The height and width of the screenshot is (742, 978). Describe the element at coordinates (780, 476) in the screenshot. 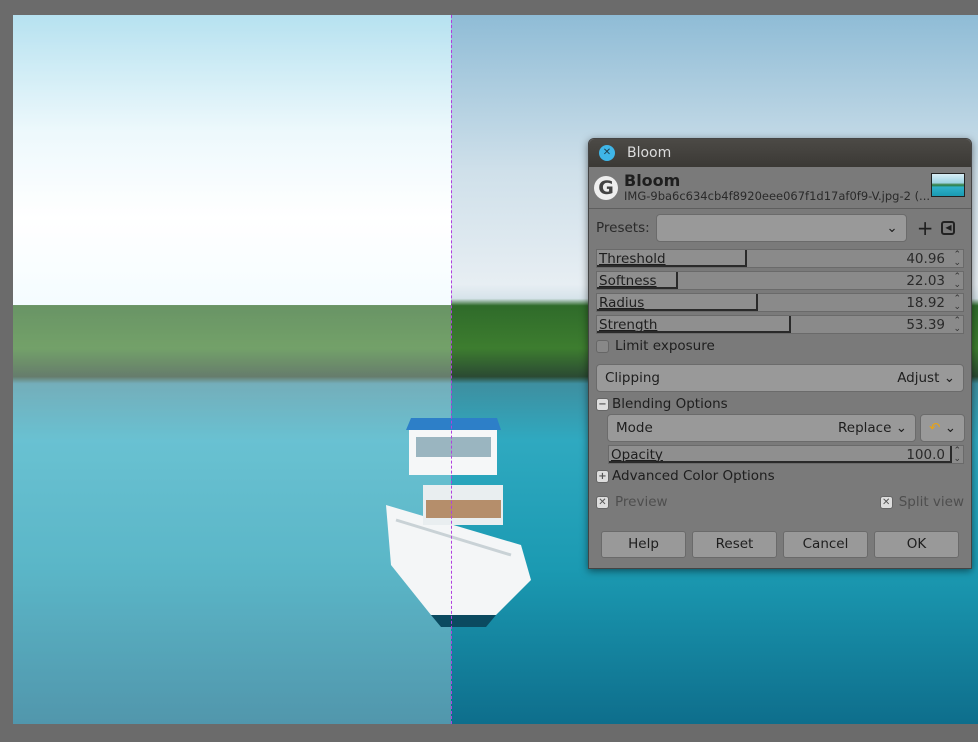

I see `advanced-color-options-expander: + Advanced Color Options` at that location.